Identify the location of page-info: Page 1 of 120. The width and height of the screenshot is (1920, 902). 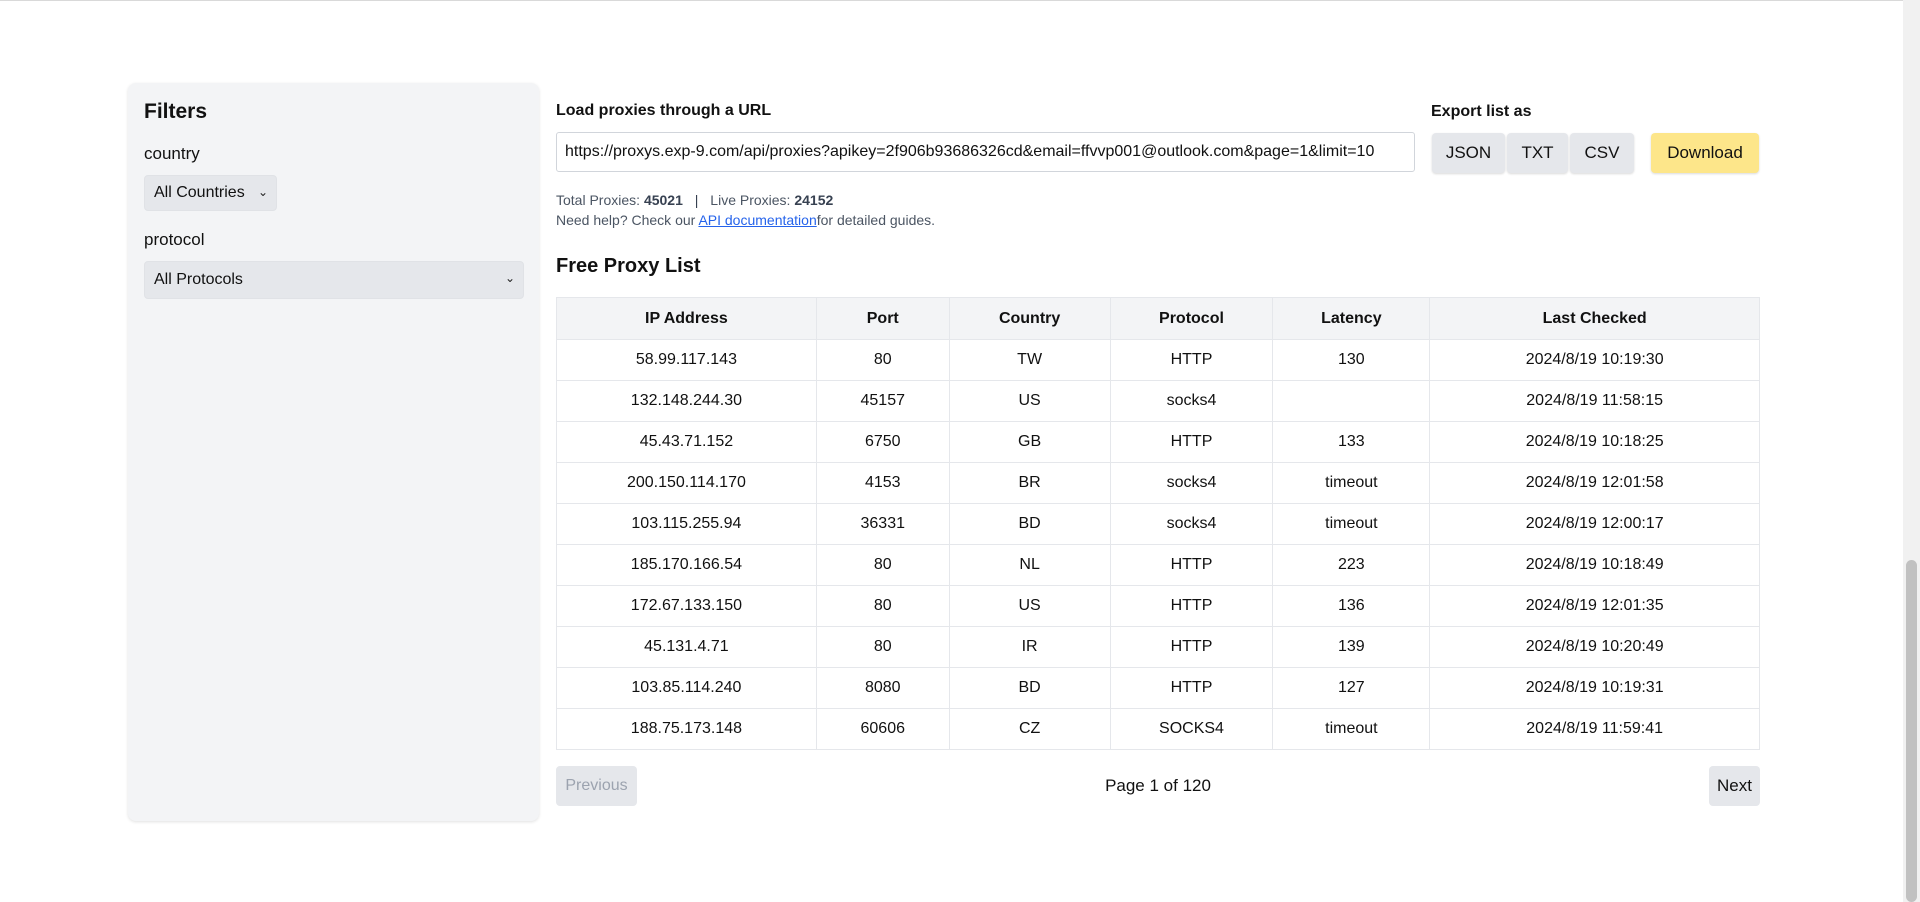
(1158, 785).